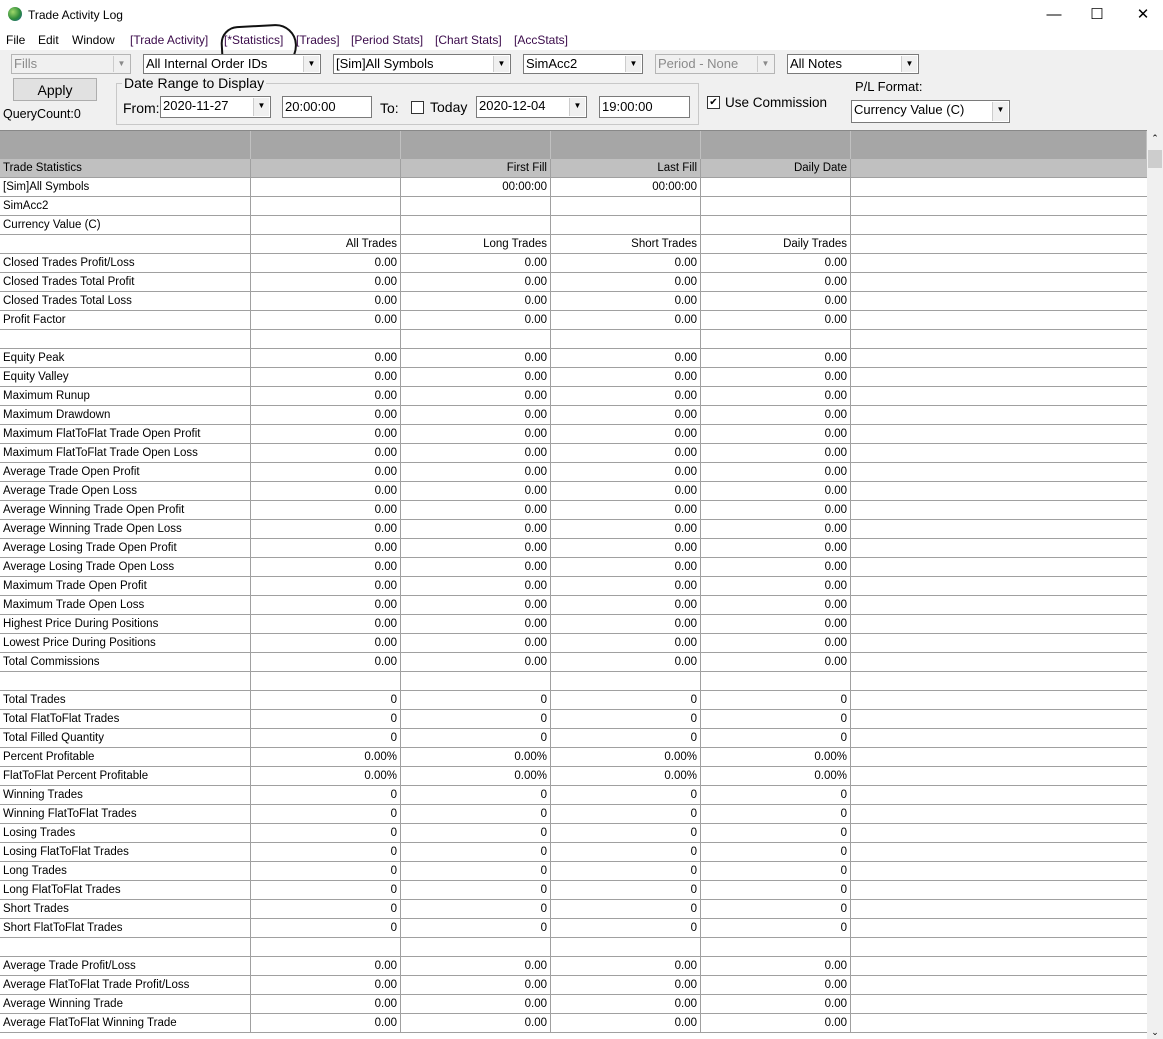 This screenshot has height=1039, width=1163. Describe the element at coordinates (387, 40) in the screenshot. I see `tab-period-stats: [Period Stats]` at that location.